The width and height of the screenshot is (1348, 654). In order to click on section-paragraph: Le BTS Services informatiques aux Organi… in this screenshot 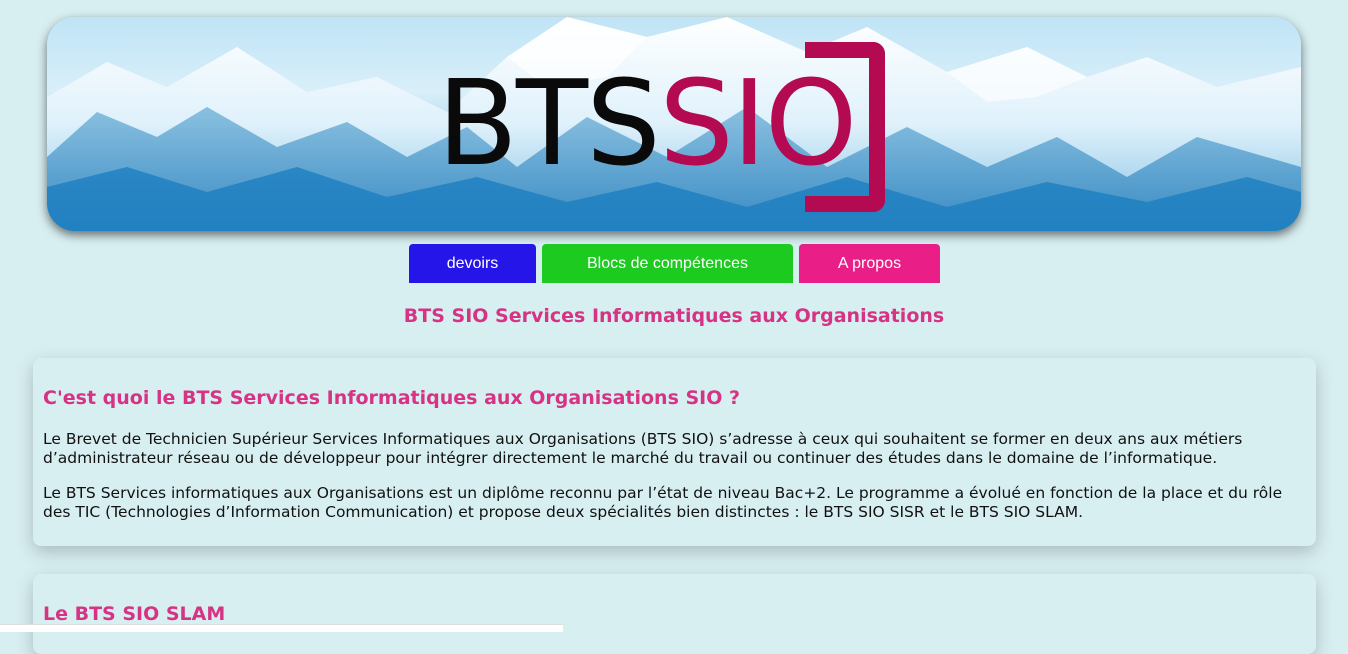, I will do `click(663, 502)`.